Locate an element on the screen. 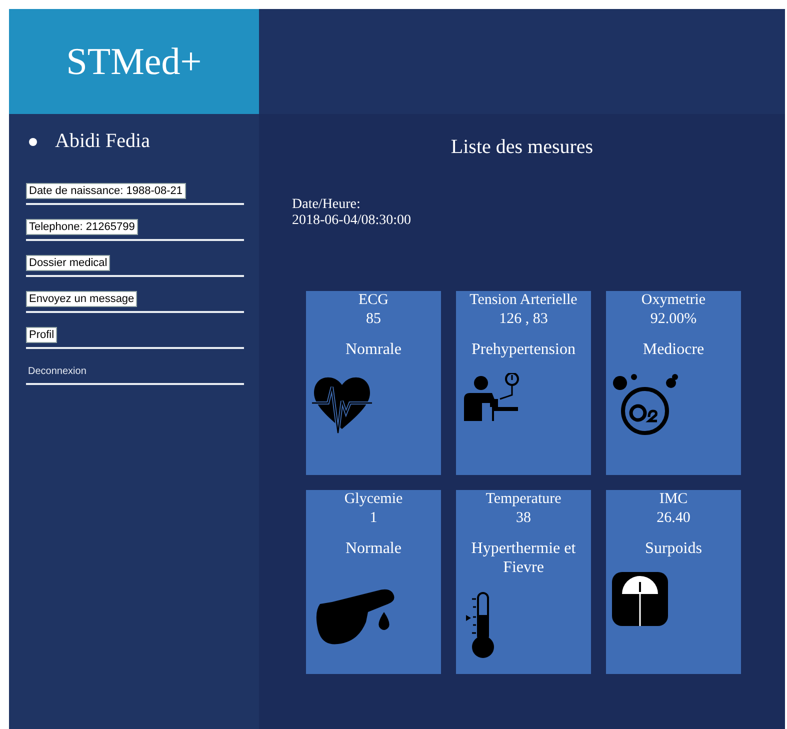 Image resolution: width=787 pixels, height=729 pixels. menu-item: Telephone: 21265799 is located at coordinates (82, 227).